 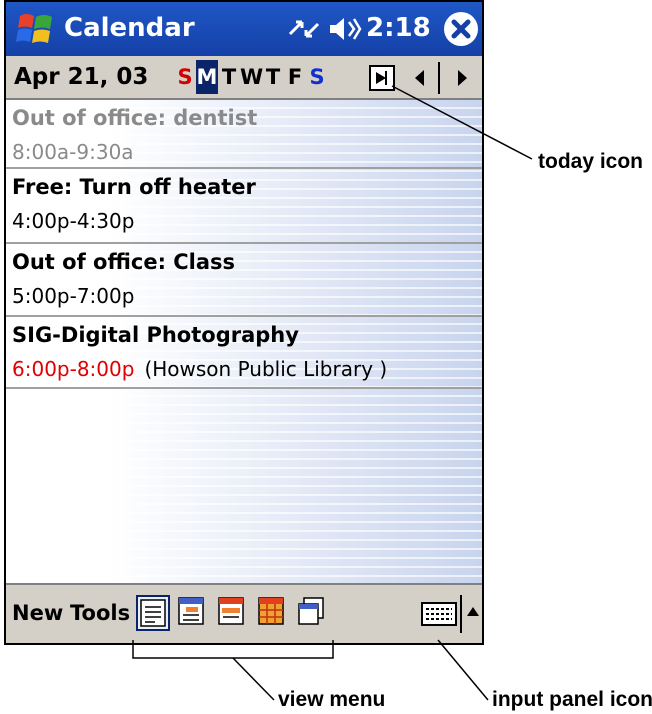 What do you see at coordinates (591, 161) in the screenshot?
I see `today-icon-callout: today icon` at bounding box center [591, 161].